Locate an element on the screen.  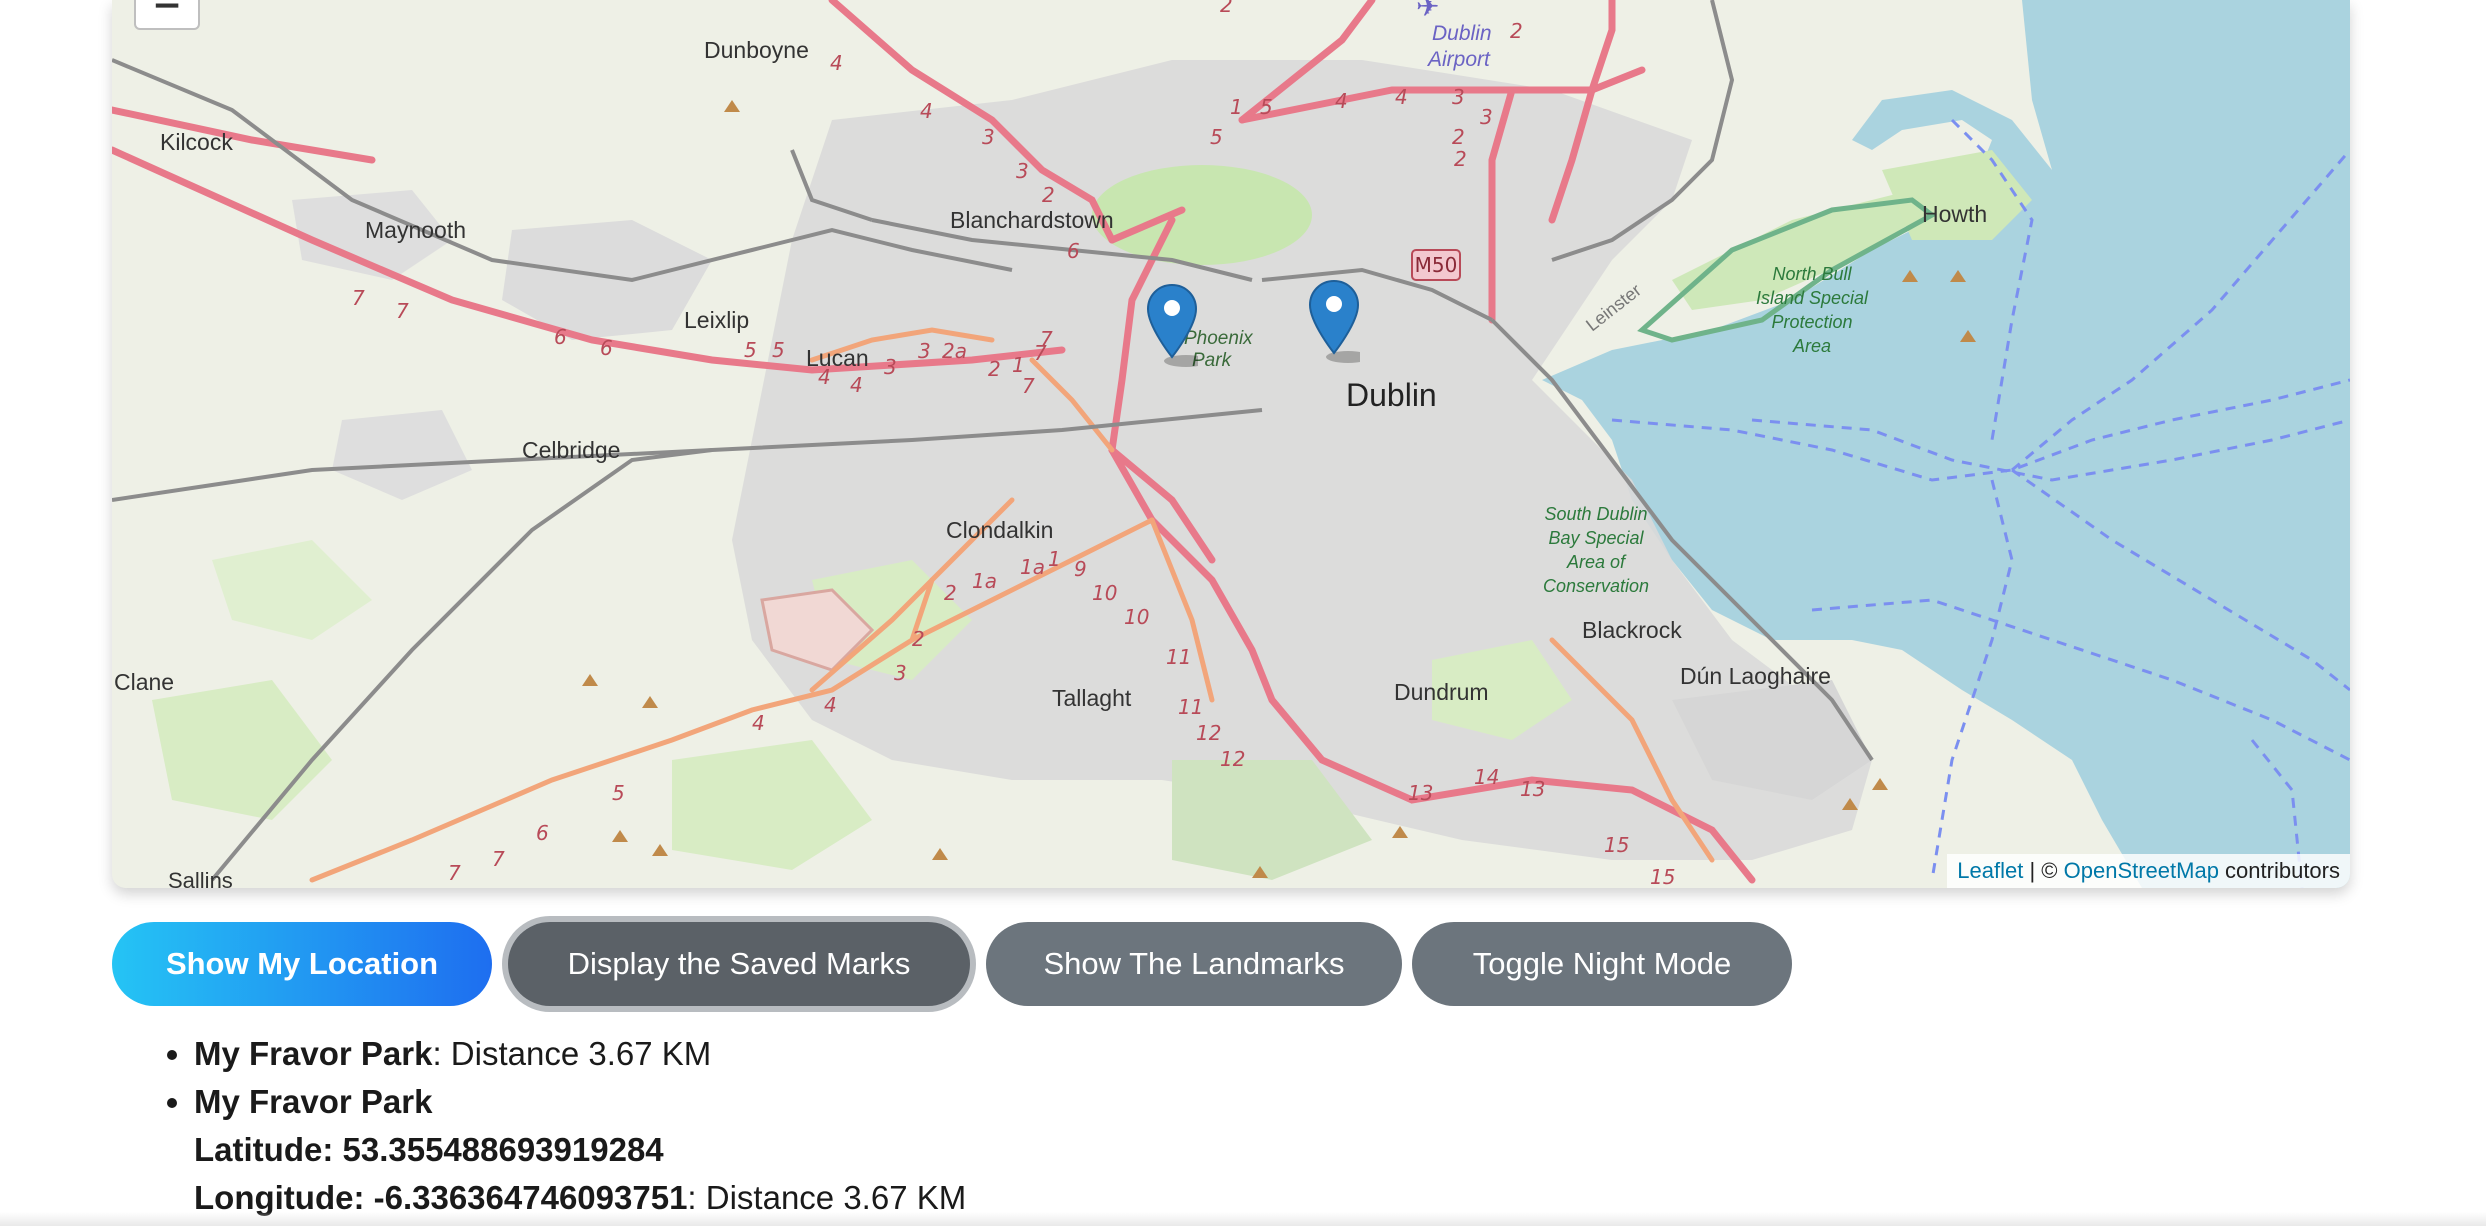
attribution-contributors: contributors is located at coordinates (2279, 870).